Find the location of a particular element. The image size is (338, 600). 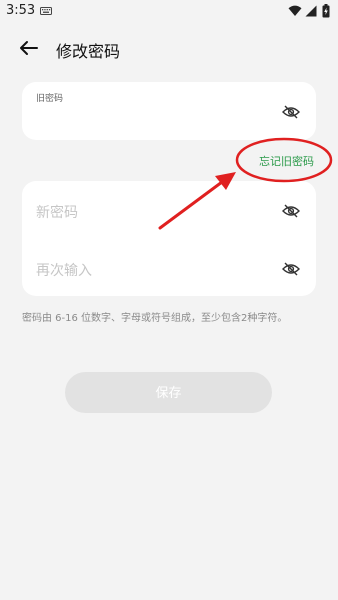

old-password-card: 旧密码 is located at coordinates (169, 111).